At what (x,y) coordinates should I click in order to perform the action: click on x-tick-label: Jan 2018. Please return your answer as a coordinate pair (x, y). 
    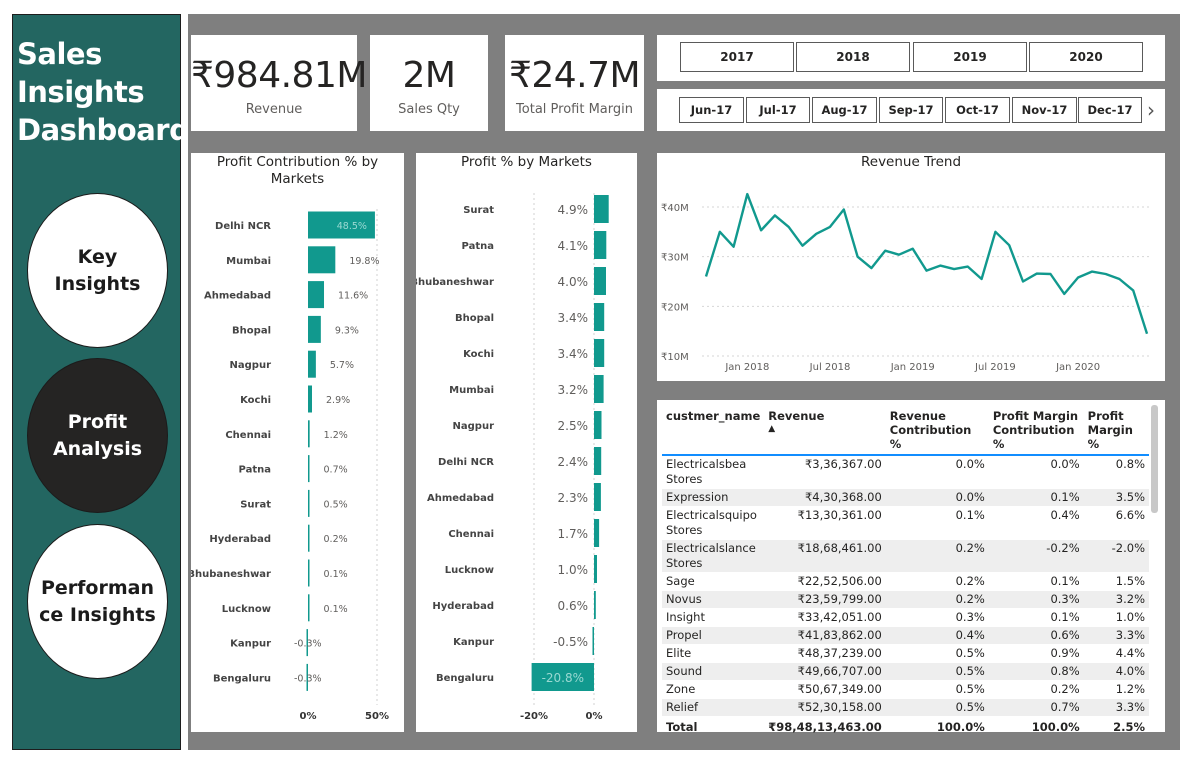
    Looking at the image, I should click on (746, 367).